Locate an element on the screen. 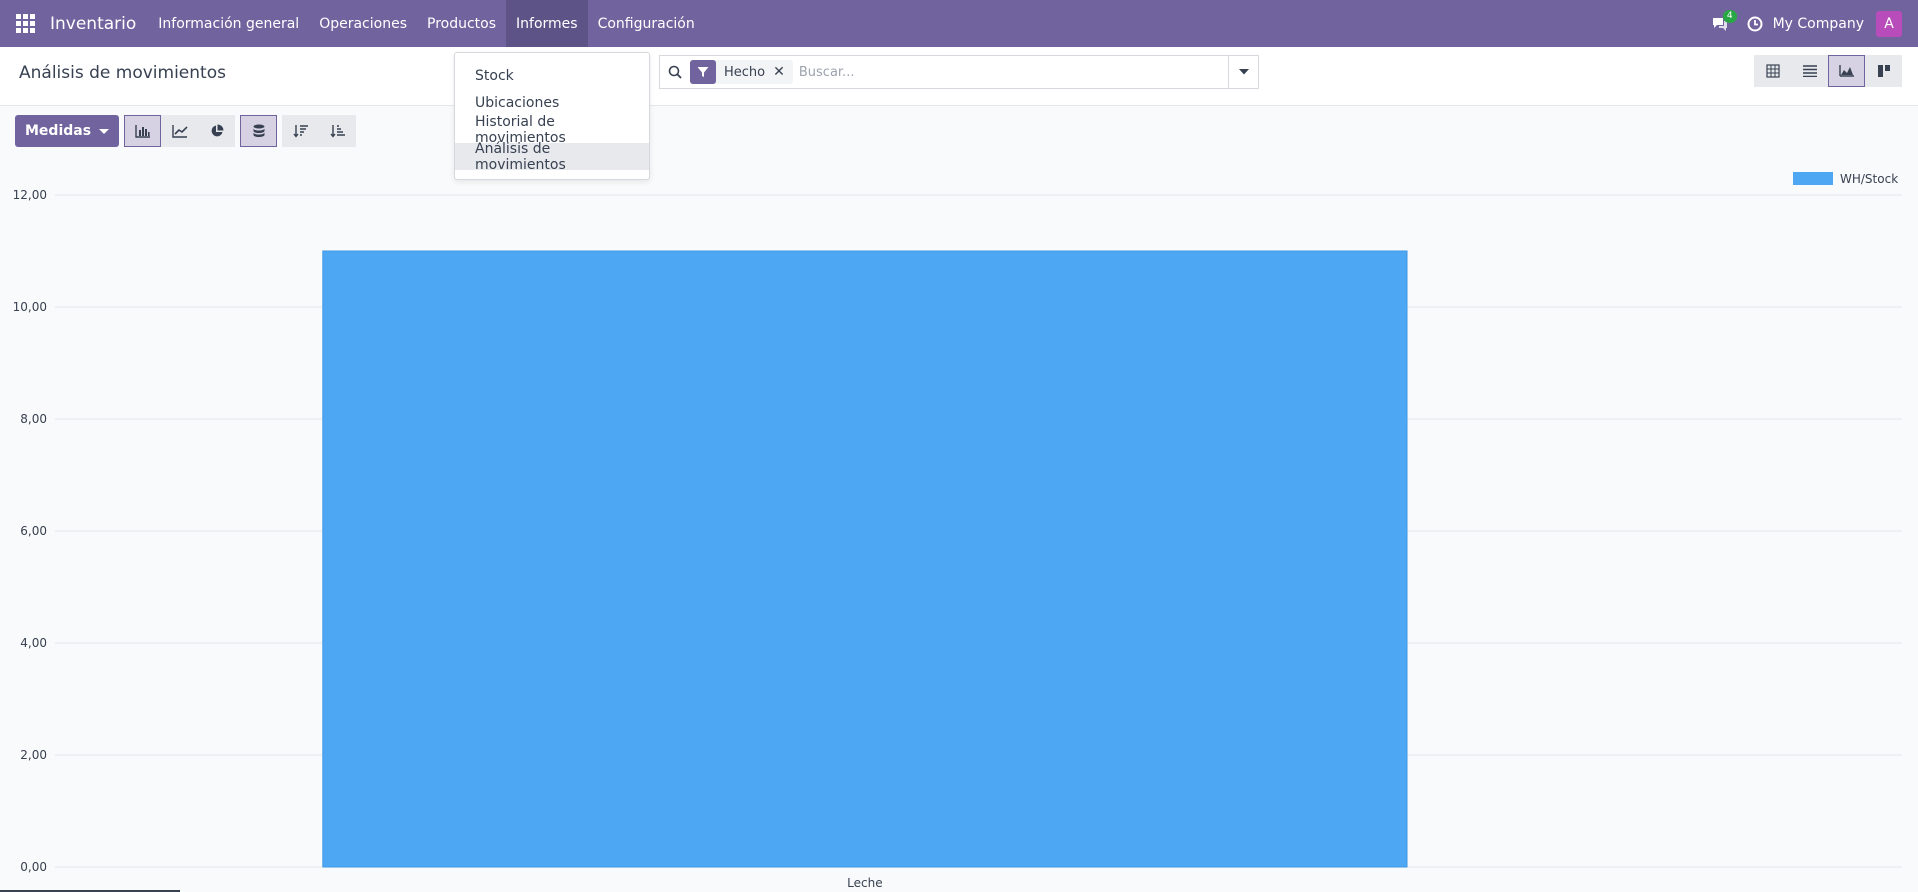 This screenshot has height=892, width=1918. sort-ascending-icon is located at coordinates (337, 131).